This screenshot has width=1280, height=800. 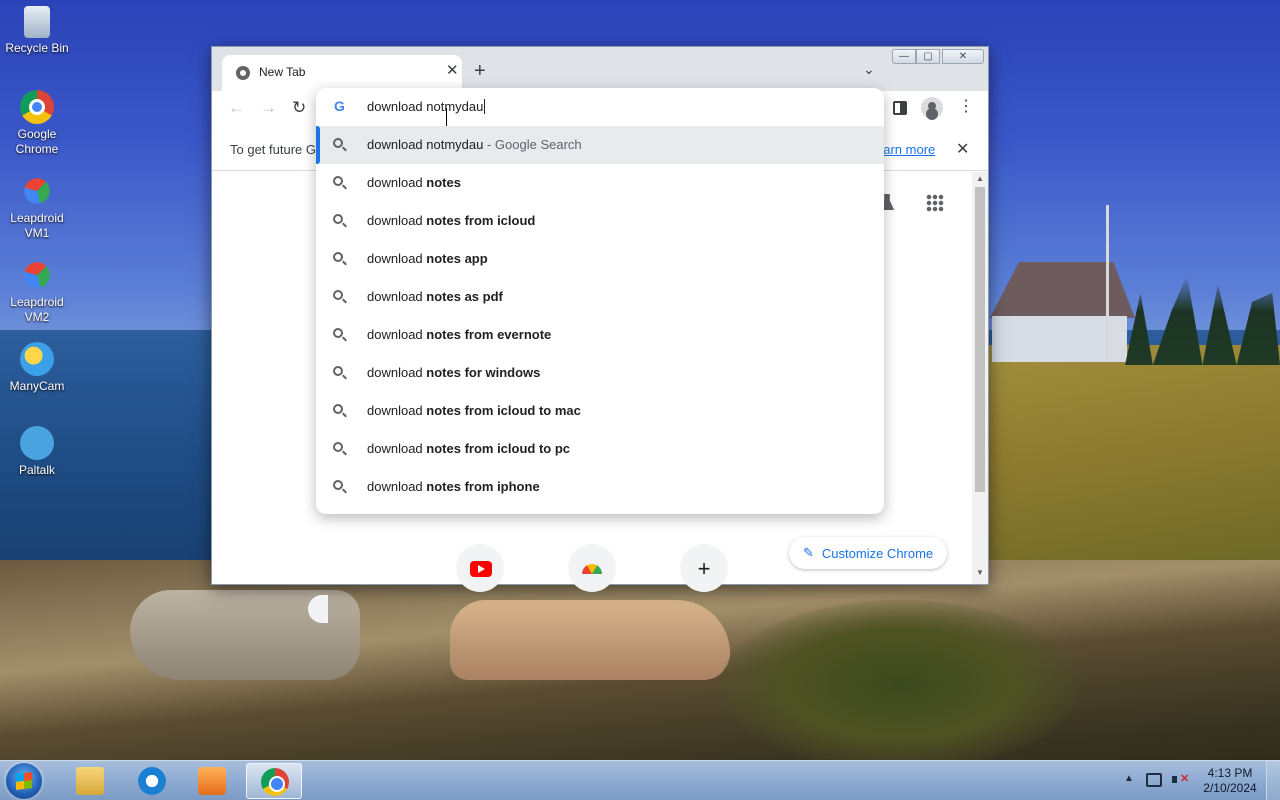 What do you see at coordinates (1273, 780) in the screenshot?
I see `show-desktop-button` at bounding box center [1273, 780].